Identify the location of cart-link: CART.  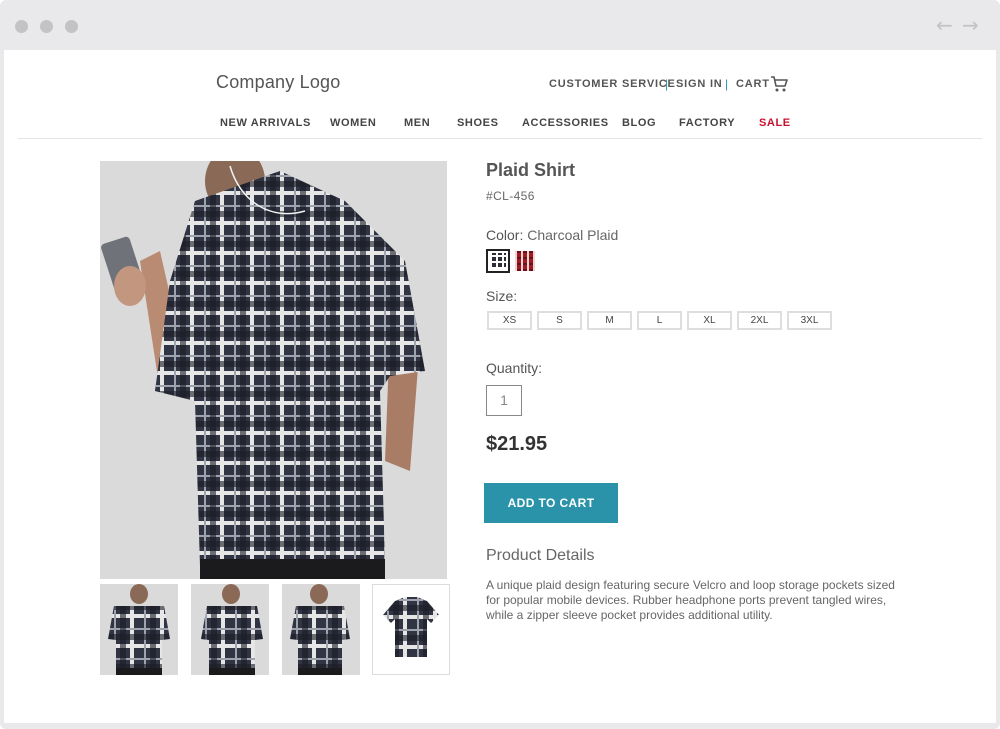
(753, 84).